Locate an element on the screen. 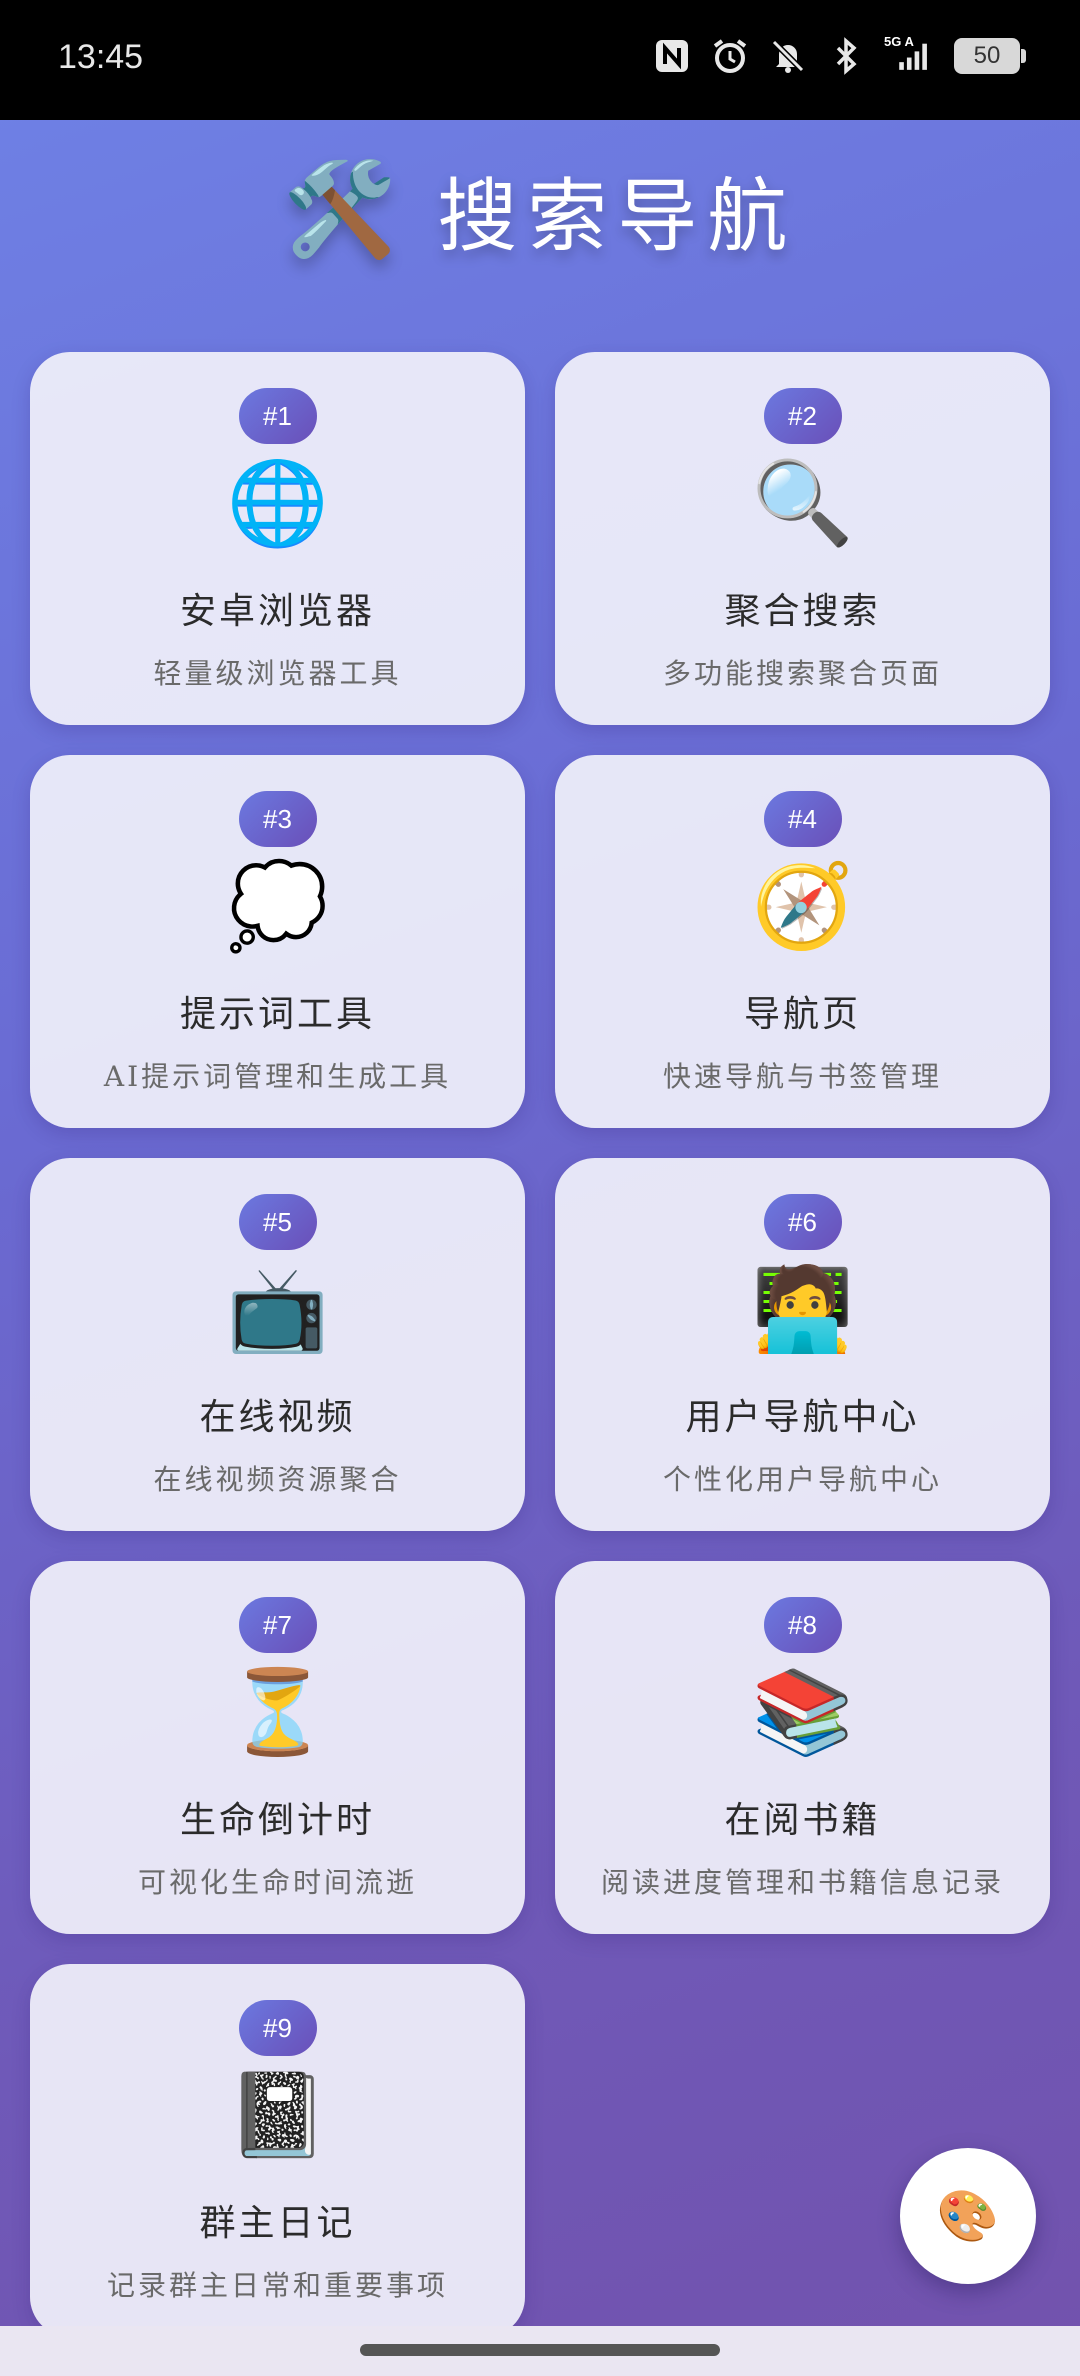 Image resolution: width=1080 pixels, height=2376 pixels. card-title: 提示词工具 is located at coordinates (277, 1014).